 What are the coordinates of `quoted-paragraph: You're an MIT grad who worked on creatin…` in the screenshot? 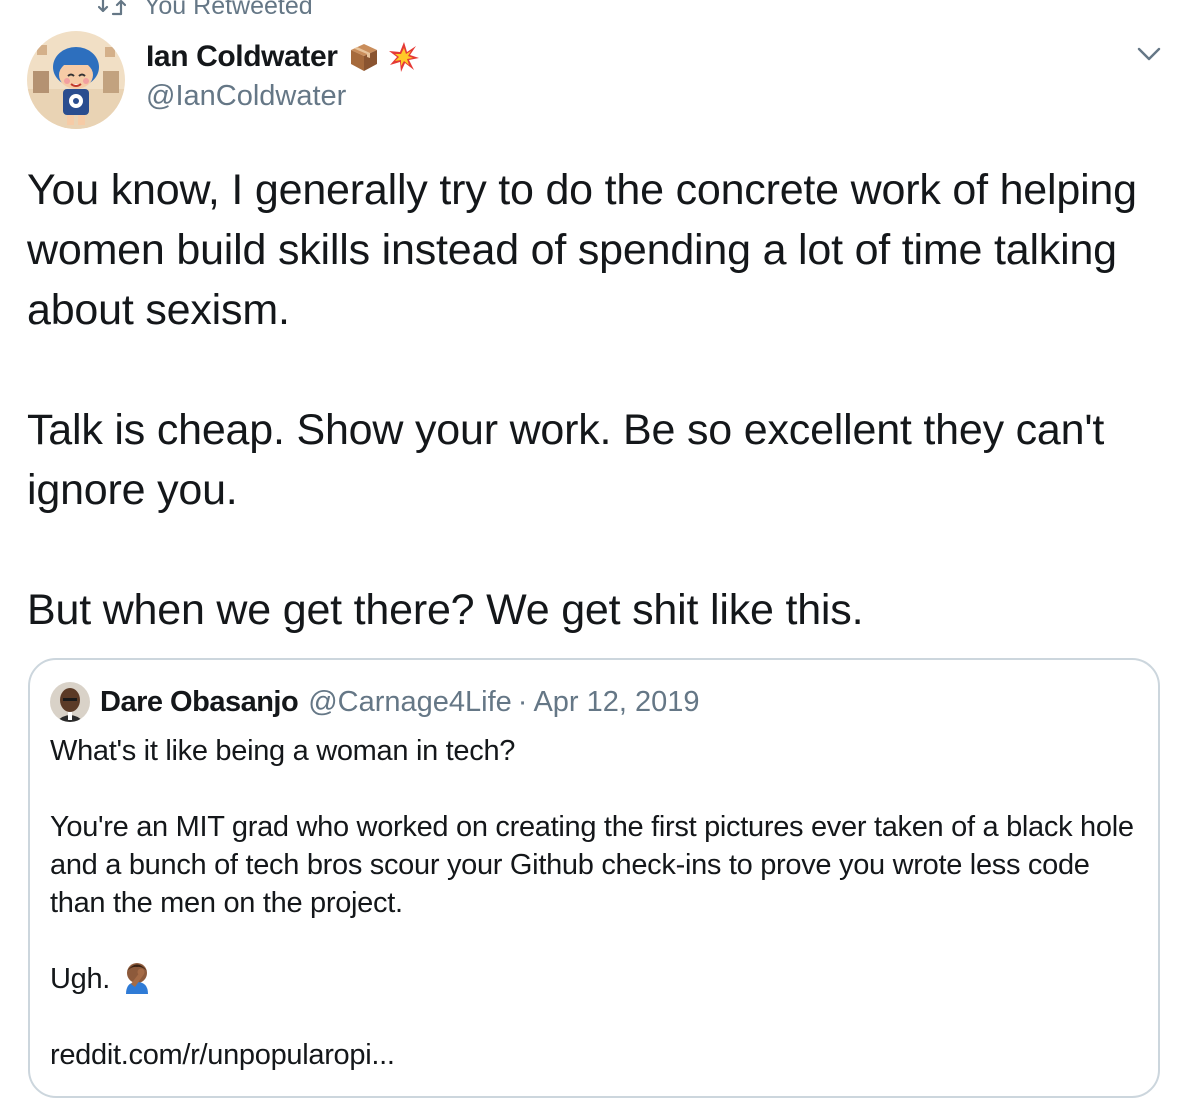 It's located at (592, 865).